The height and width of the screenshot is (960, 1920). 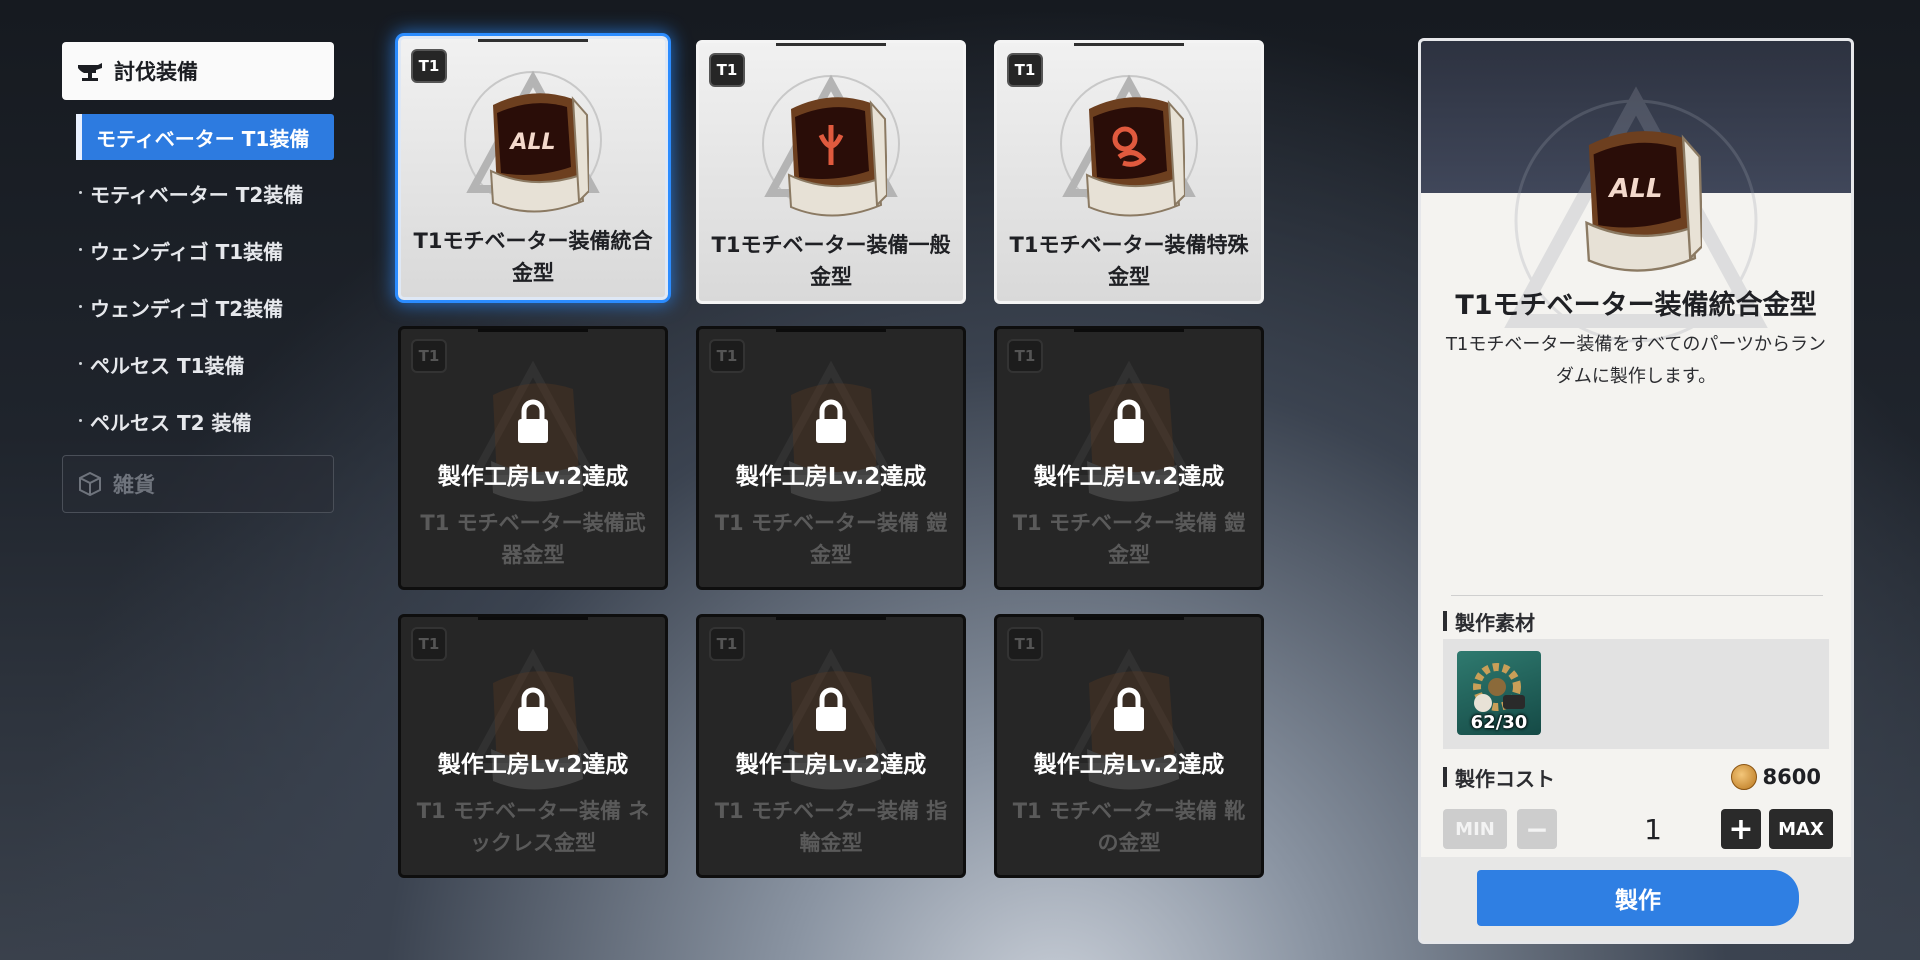 I want to click on mold-card-armor2-locked: T1 製作工房Lv.2達成 T1 モチベーター装備 鎧金型, so click(x=1129, y=458).